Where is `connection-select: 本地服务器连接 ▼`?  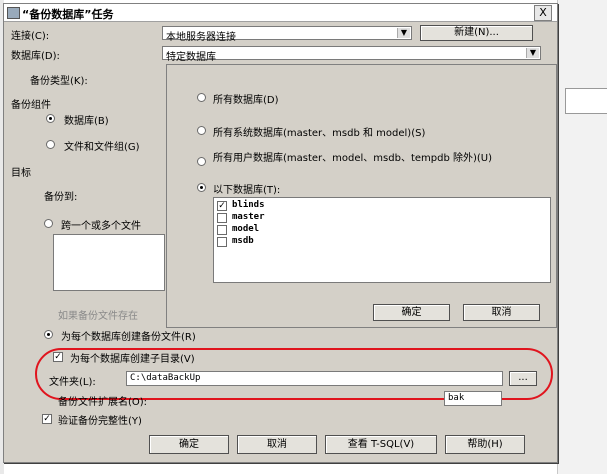
connection-select: 本地服务器连接 ▼ is located at coordinates (287, 34).